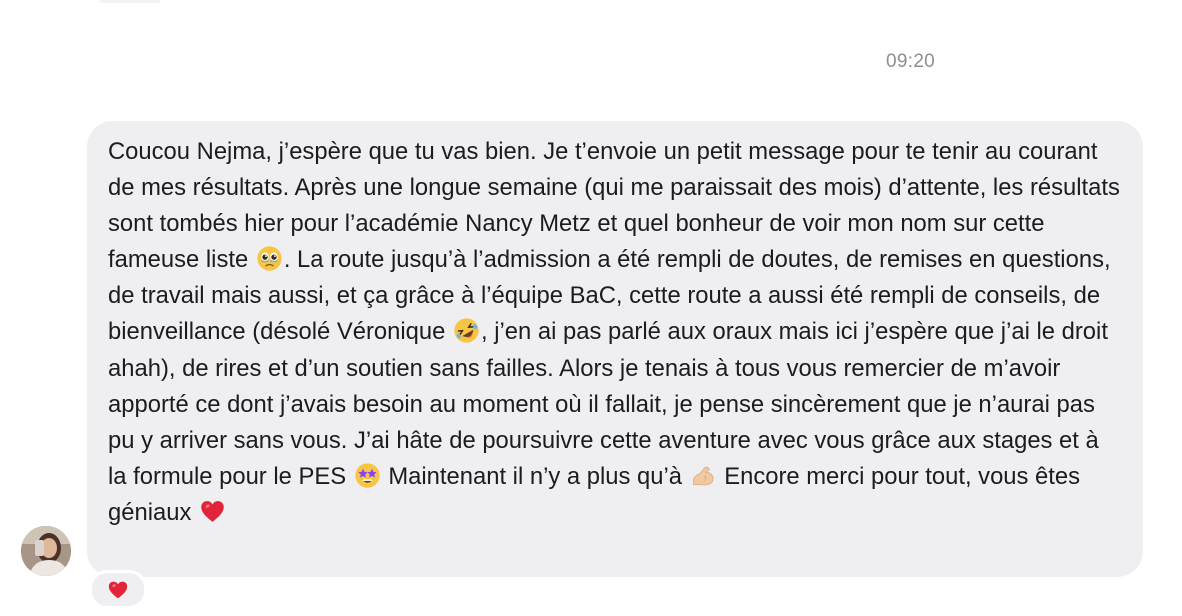  Describe the element at coordinates (269, 258) in the screenshot. I see `holding-back-tears-emoji` at that location.